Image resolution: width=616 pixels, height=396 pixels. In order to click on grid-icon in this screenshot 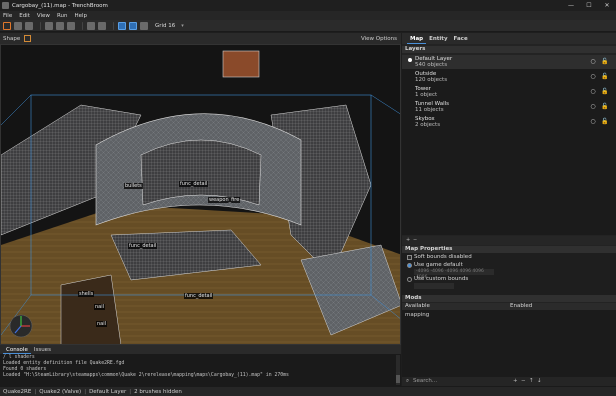, I will do `click(144, 25)`.